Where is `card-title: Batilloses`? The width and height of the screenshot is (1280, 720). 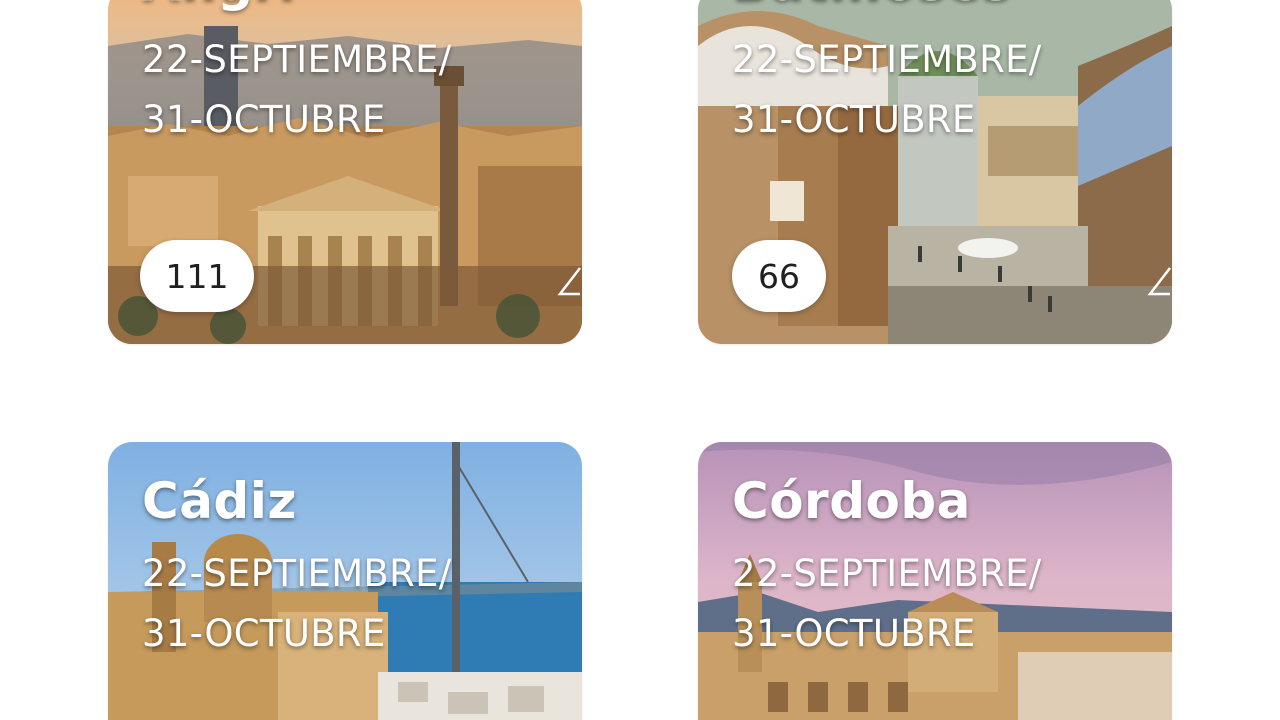 card-title: Batilloses is located at coordinates (872, 6).